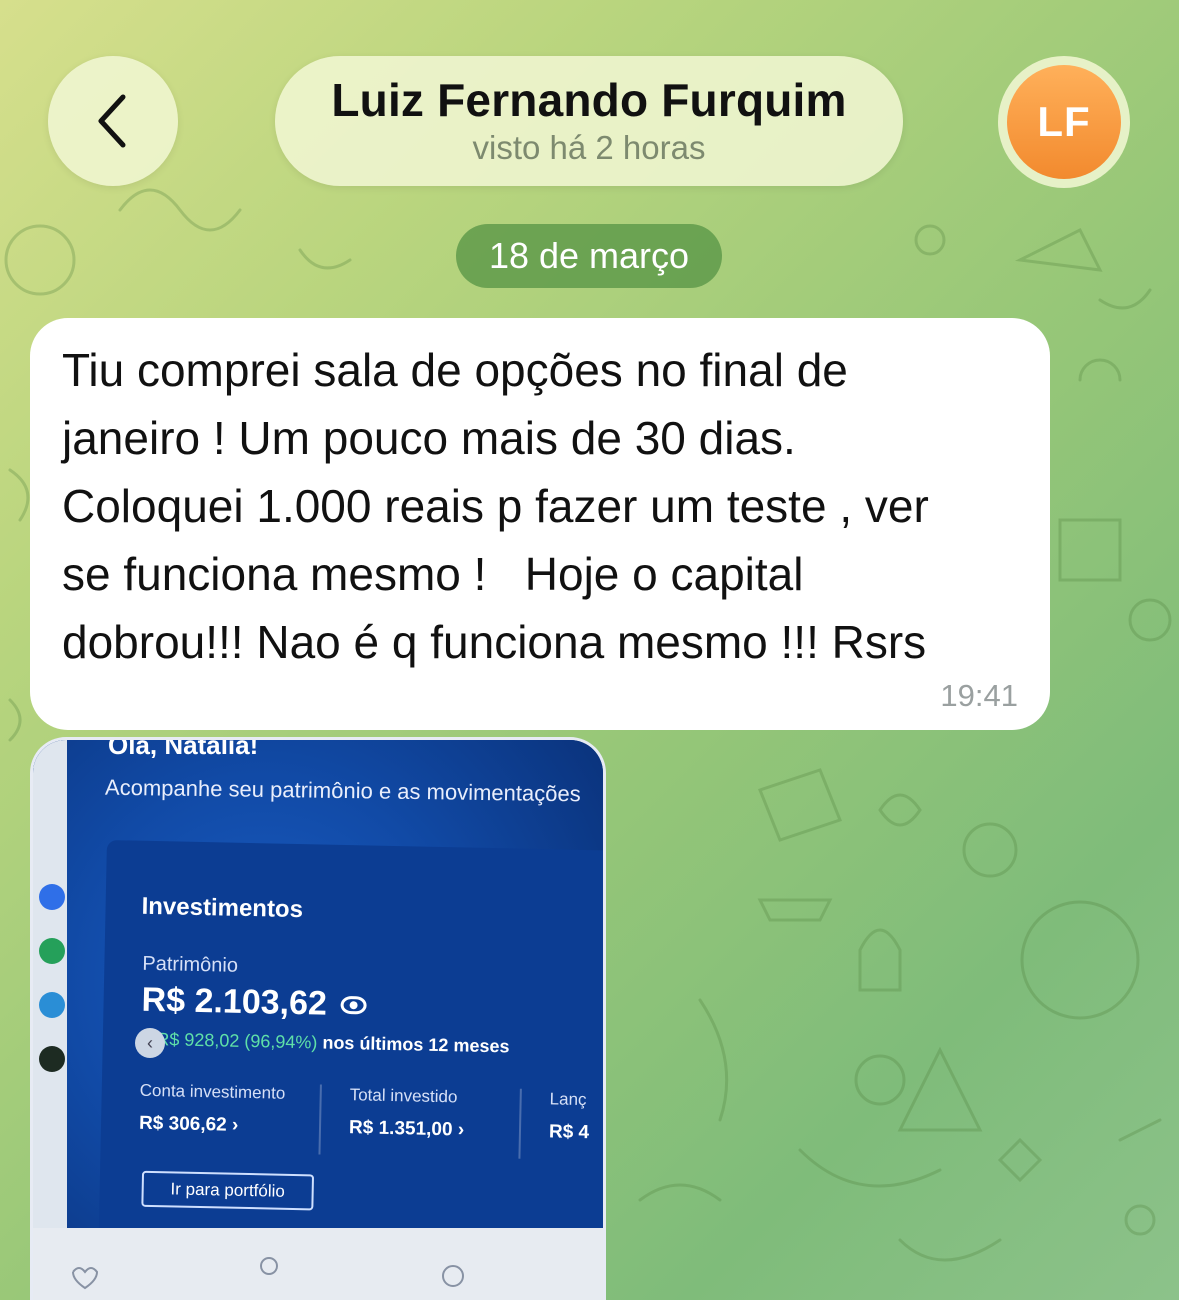 The width and height of the screenshot is (1179, 1300). What do you see at coordinates (52, 951) in the screenshot?
I see `whatsapp-icon` at bounding box center [52, 951].